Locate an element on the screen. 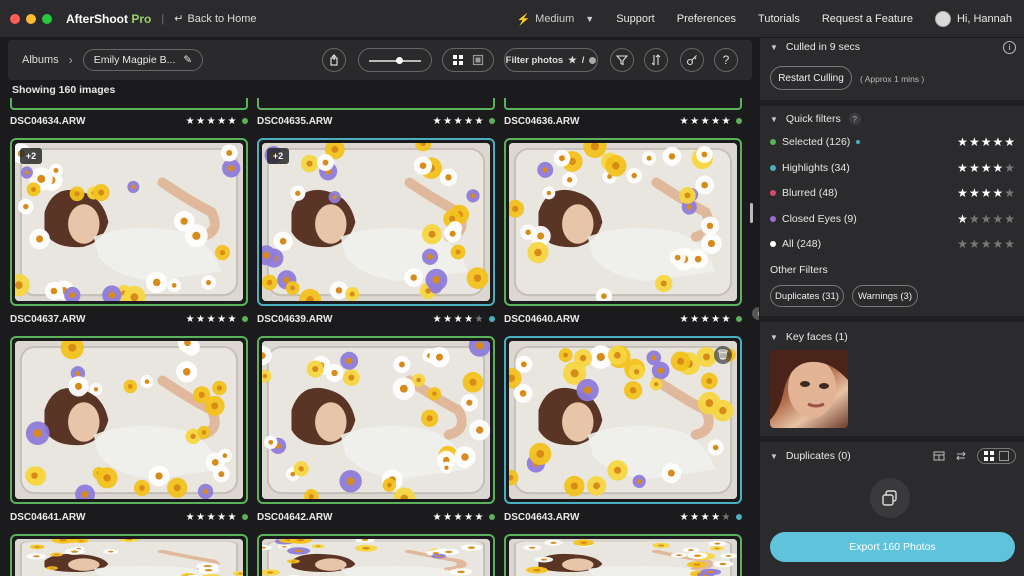 This screenshot has width=1024, height=576. duplicates-view-toggle is located at coordinates (996, 456).